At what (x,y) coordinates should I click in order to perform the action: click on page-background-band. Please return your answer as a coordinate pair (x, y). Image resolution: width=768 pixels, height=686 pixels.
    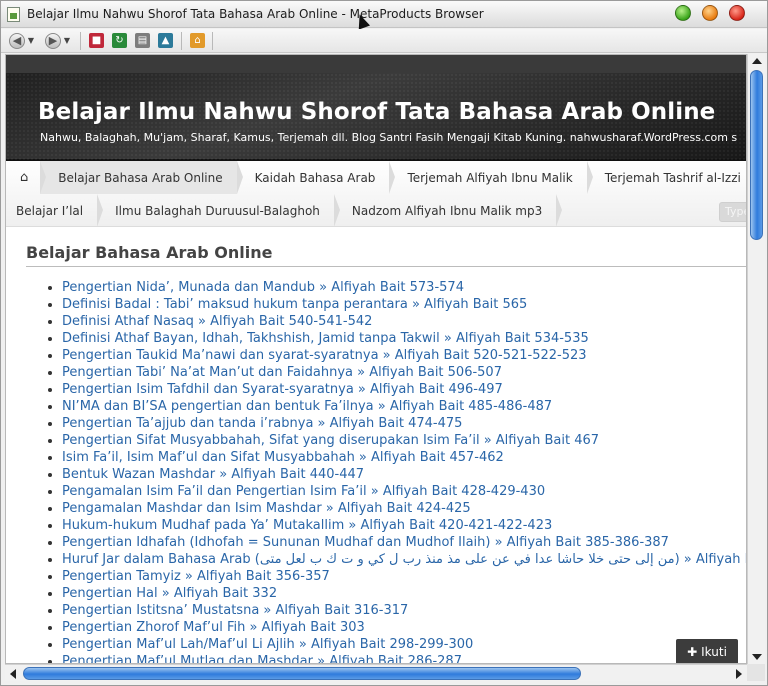
    Looking at the image, I should click on (376, 65).